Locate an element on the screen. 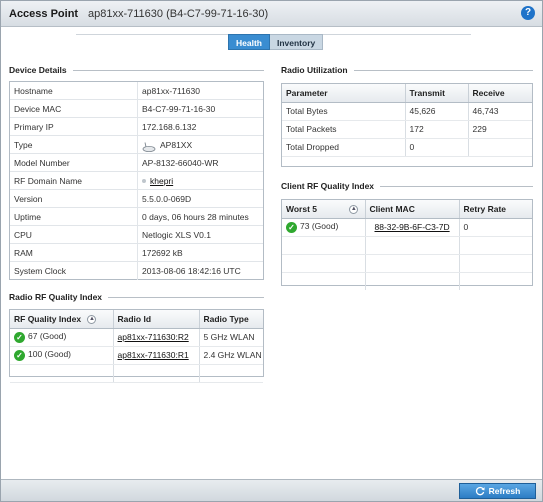 The image size is (543, 502). radio-rf-heading: Radio RF Quality Index is located at coordinates (136, 297).